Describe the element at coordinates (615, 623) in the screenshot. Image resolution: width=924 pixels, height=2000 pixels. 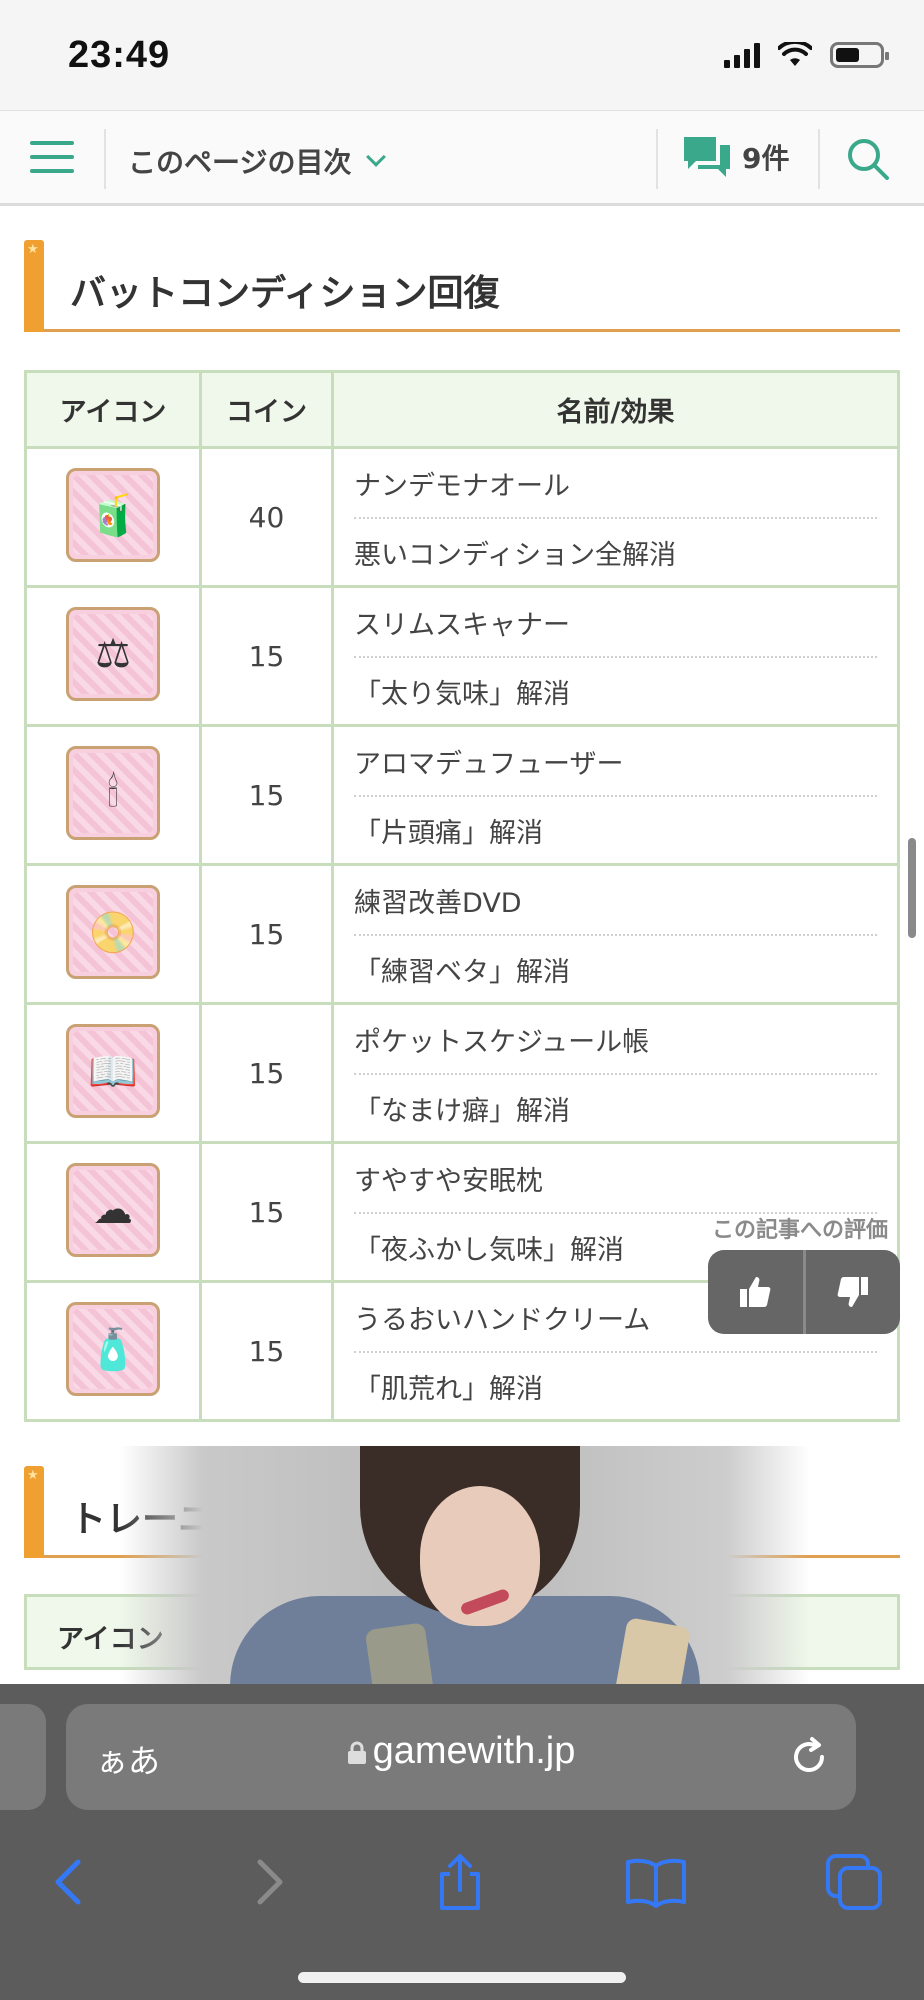
I see `item-name: スリムスキャナー` at that location.